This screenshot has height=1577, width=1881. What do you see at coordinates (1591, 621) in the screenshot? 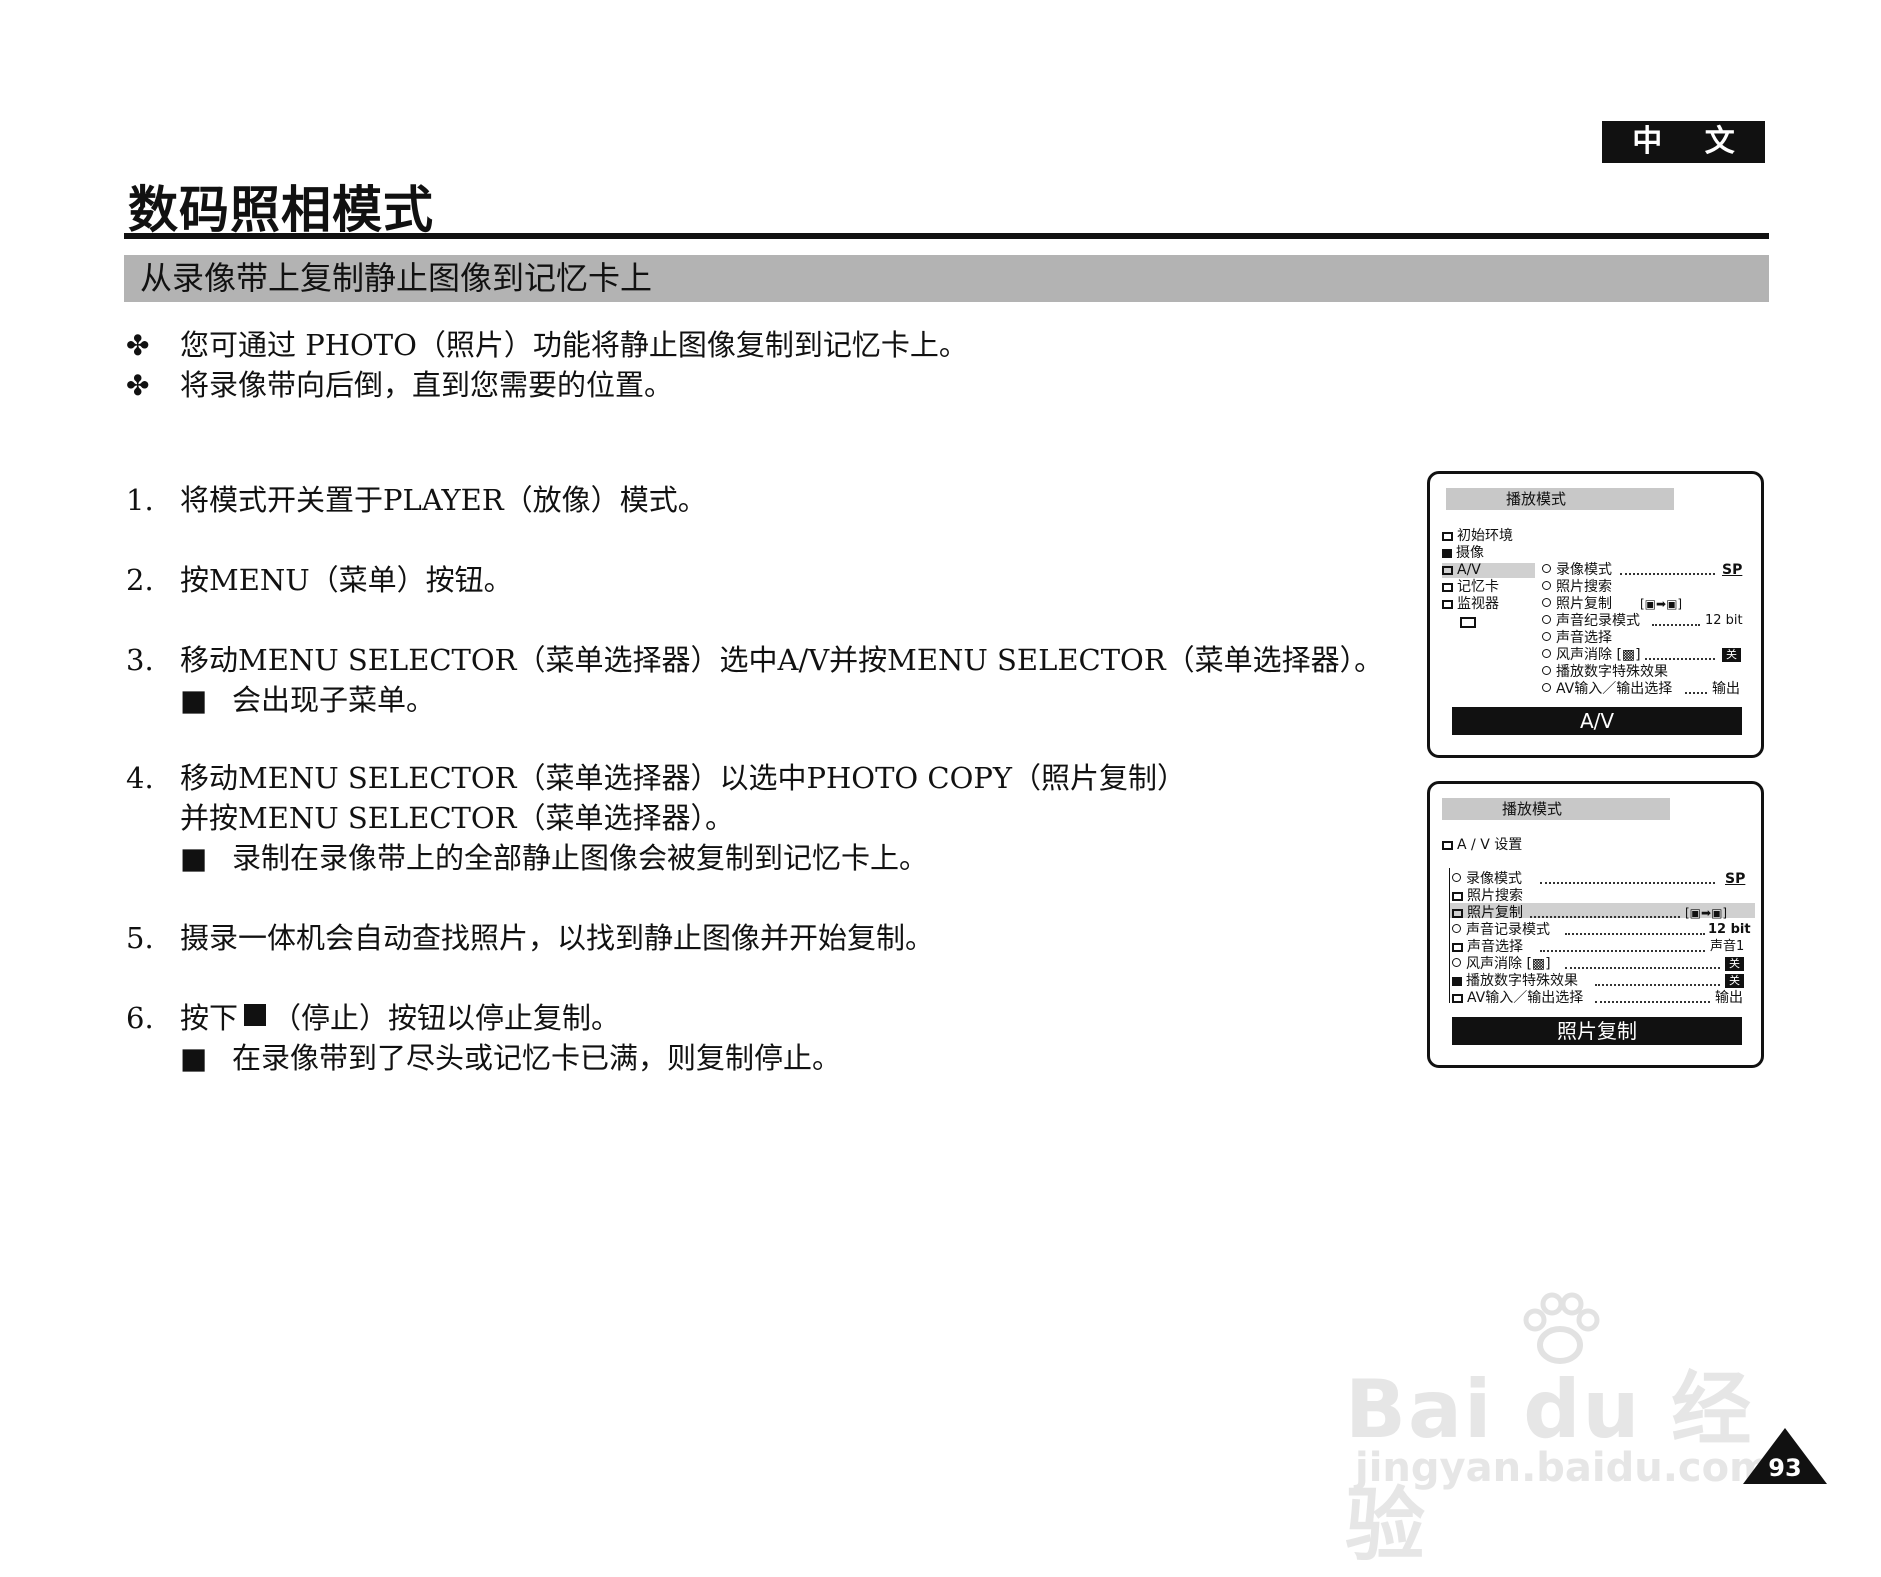
I see `submenu-item: 声音纪录模式` at bounding box center [1591, 621].